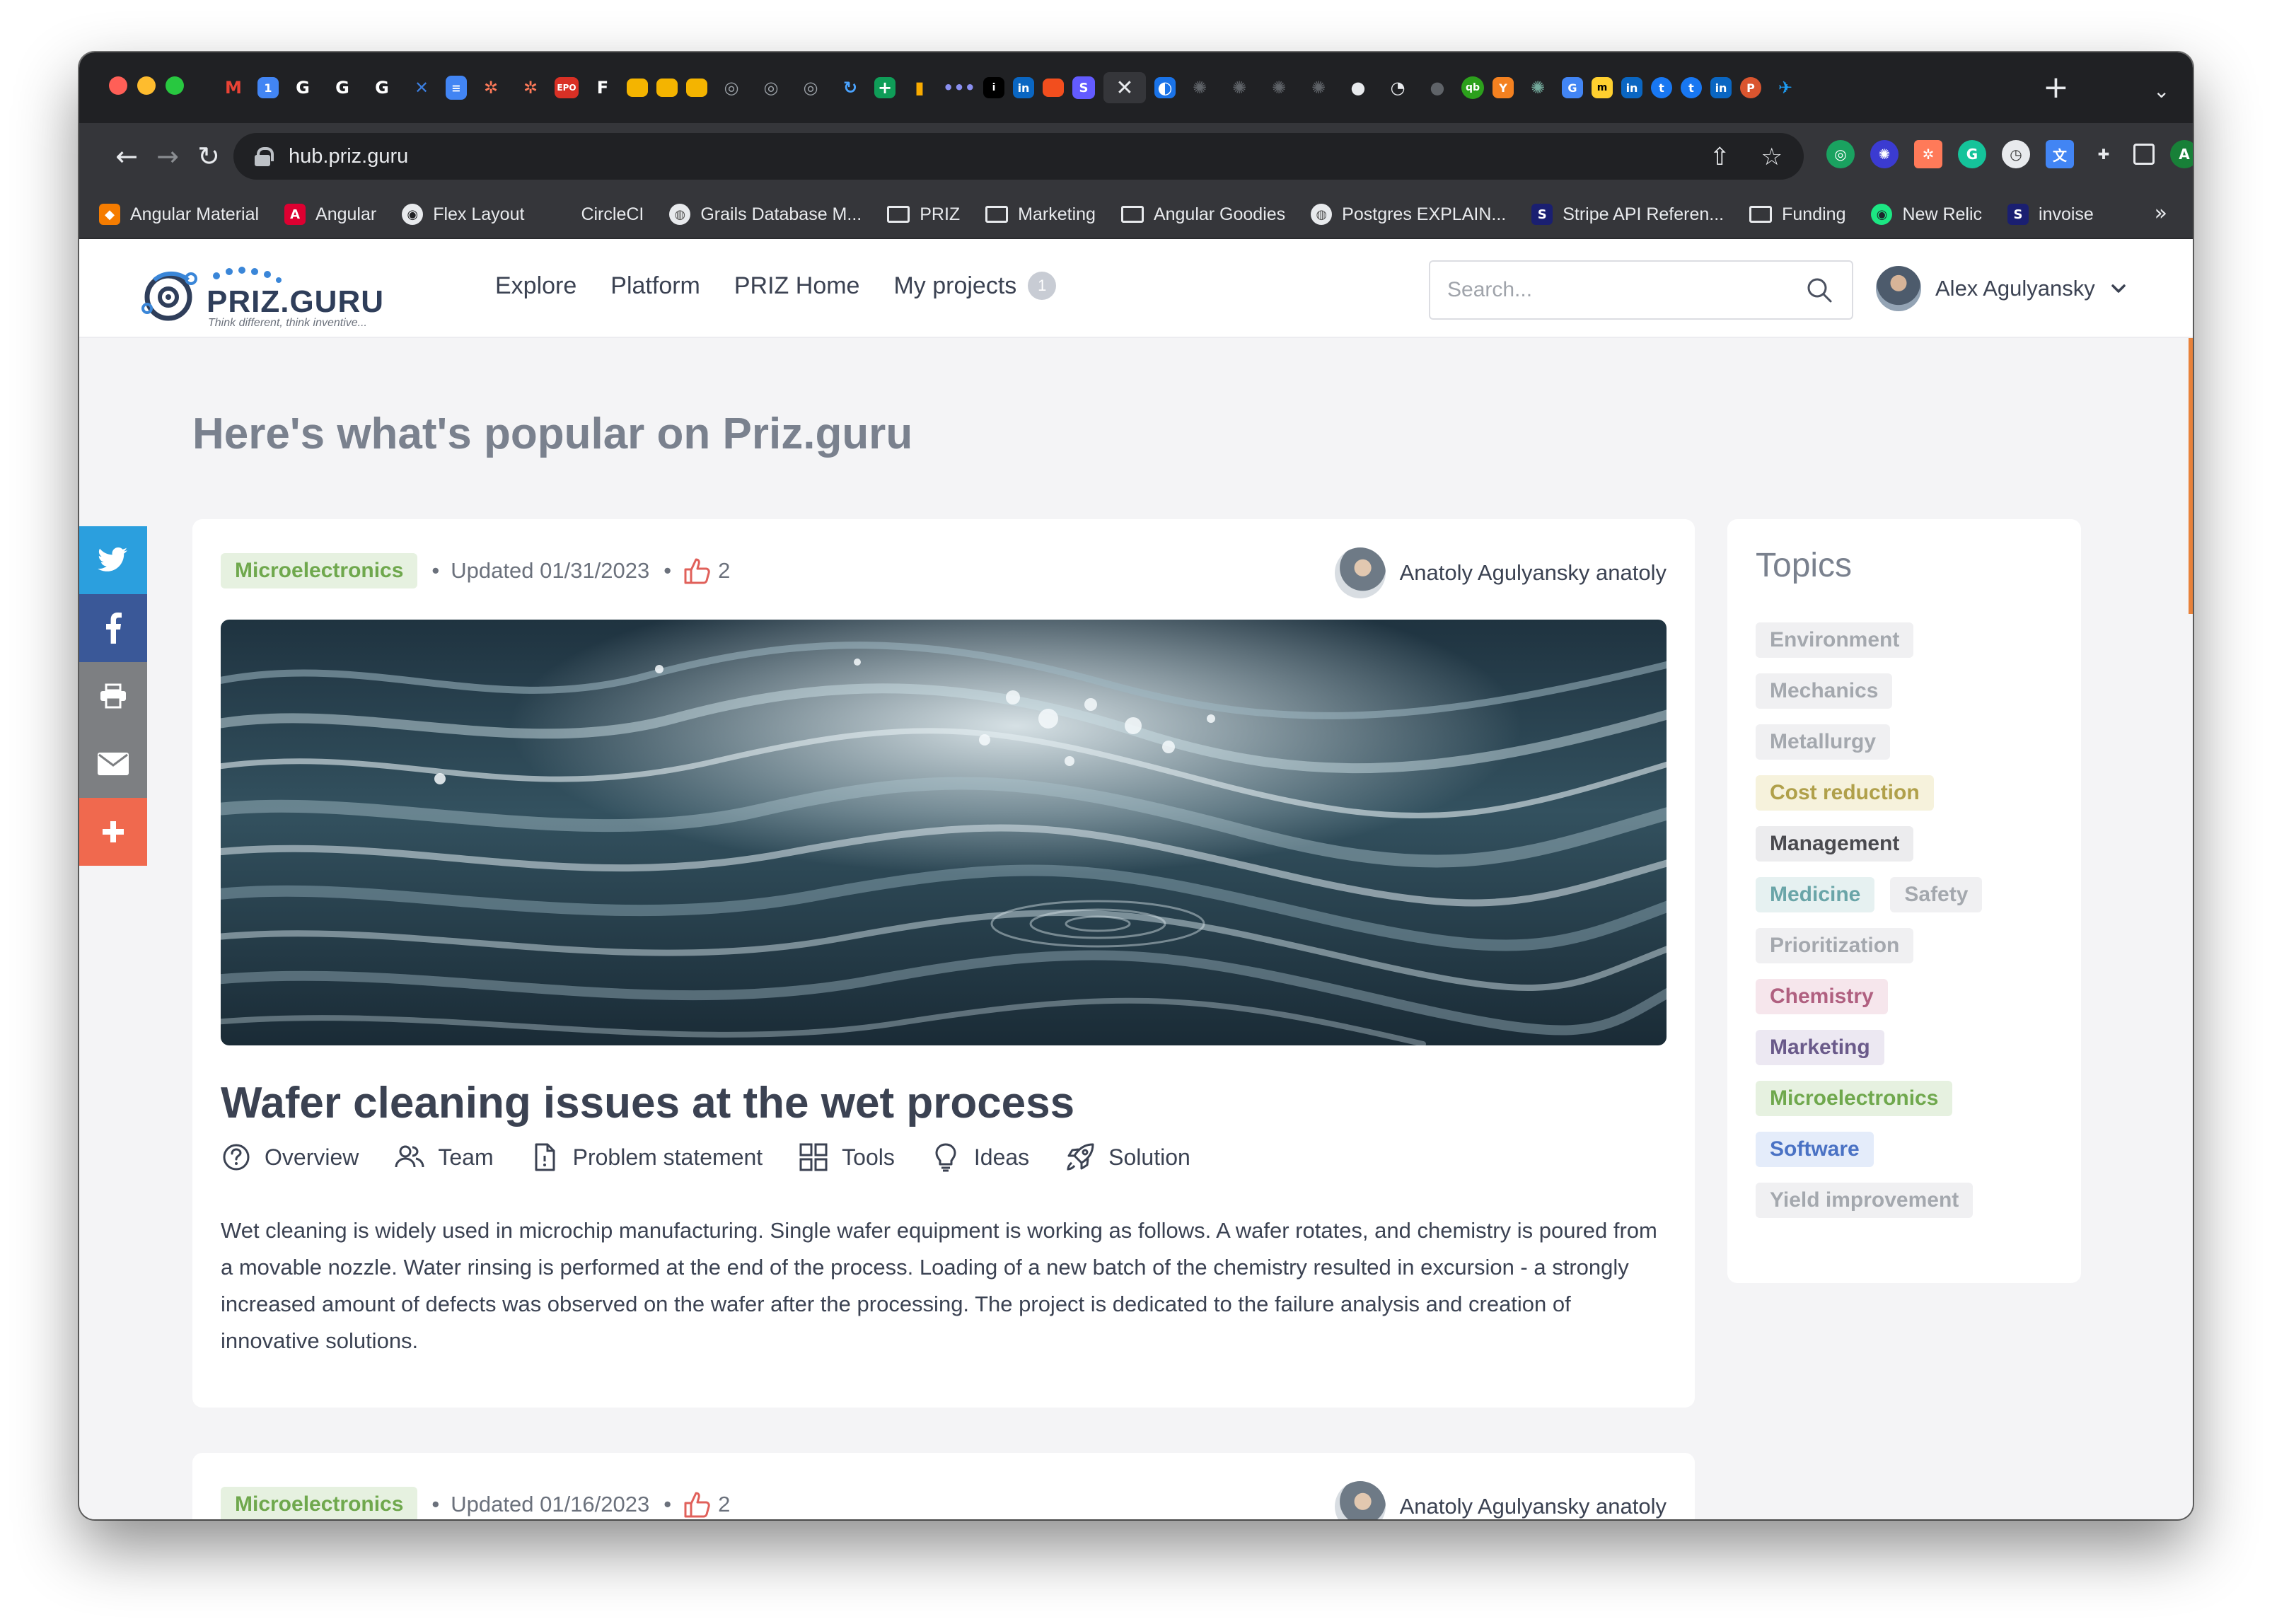 Image resolution: width=2272 pixels, height=1624 pixels. What do you see at coordinates (113, 560) in the screenshot?
I see `twitter-share-button` at bounding box center [113, 560].